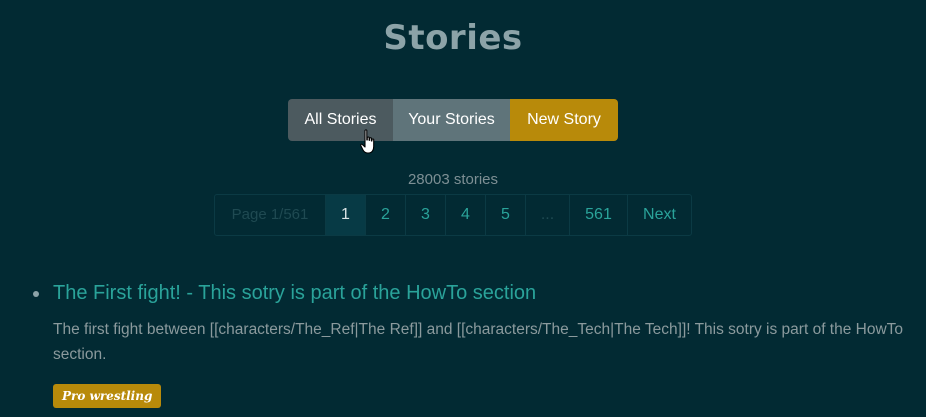 This screenshot has height=417, width=926. What do you see at coordinates (453, 38) in the screenshot?
I see `page-title: Stories` at bounding box center [453, 38].